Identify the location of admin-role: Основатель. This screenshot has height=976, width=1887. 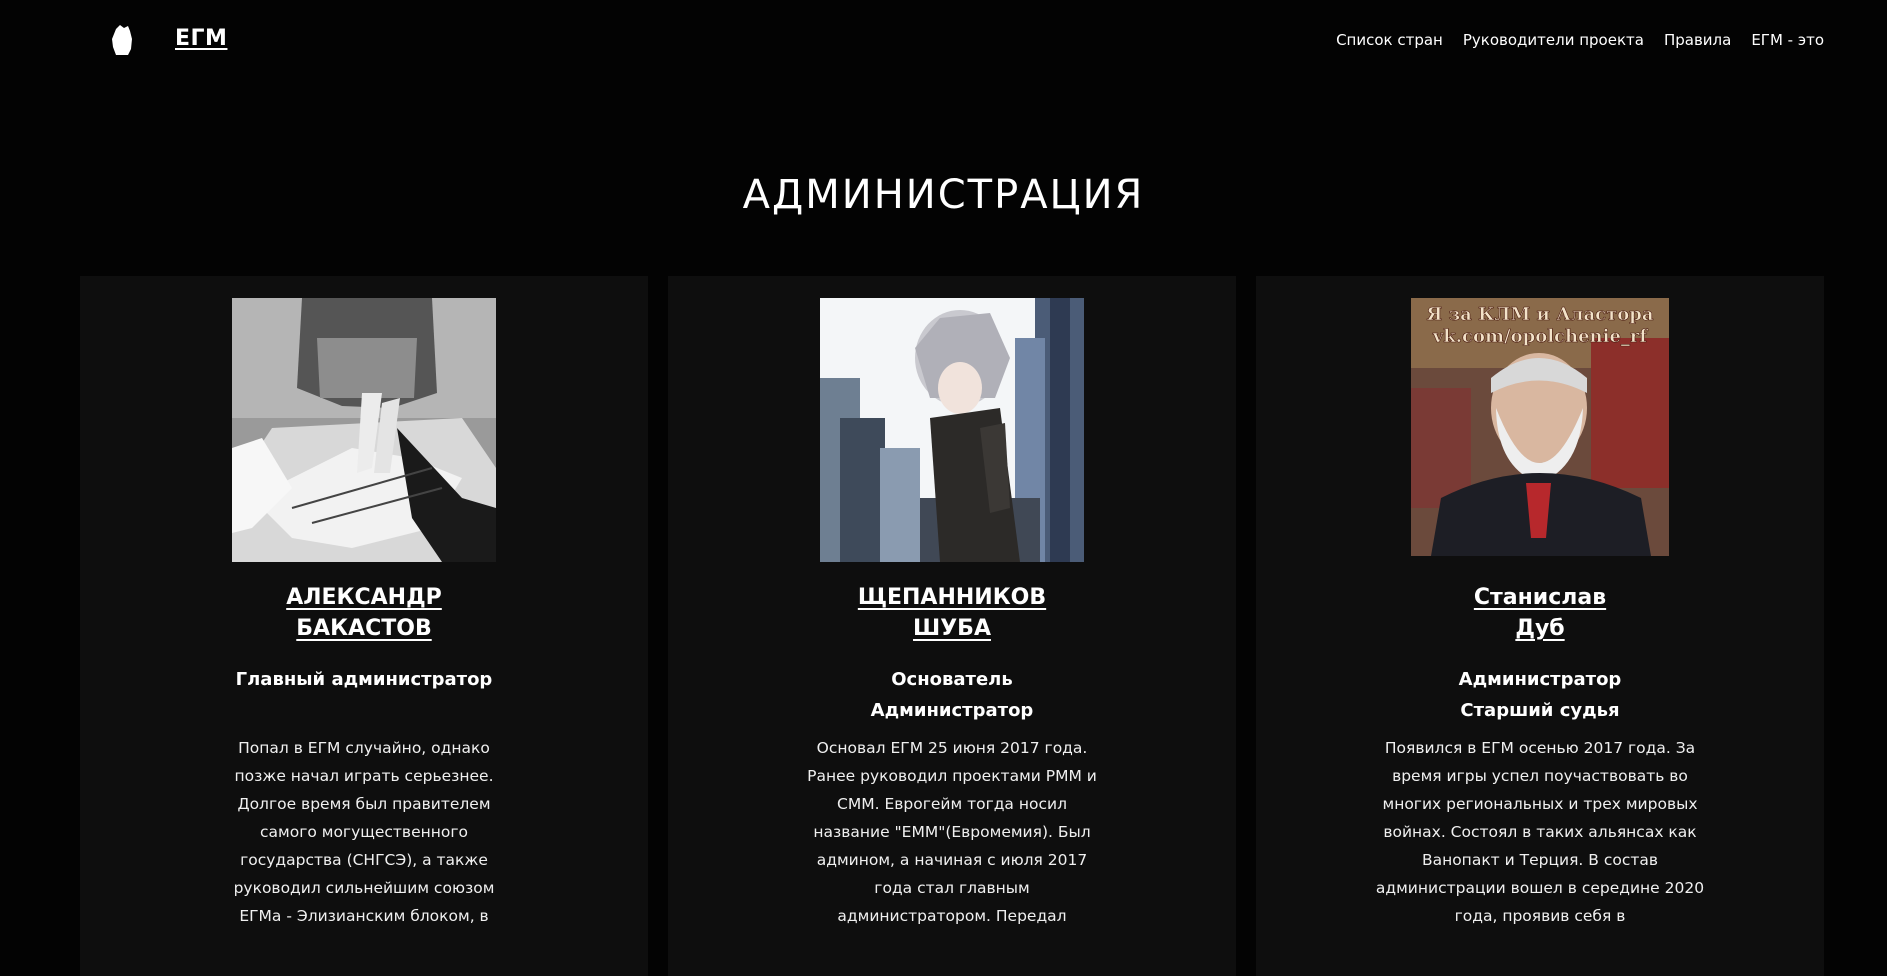
(952, 679).